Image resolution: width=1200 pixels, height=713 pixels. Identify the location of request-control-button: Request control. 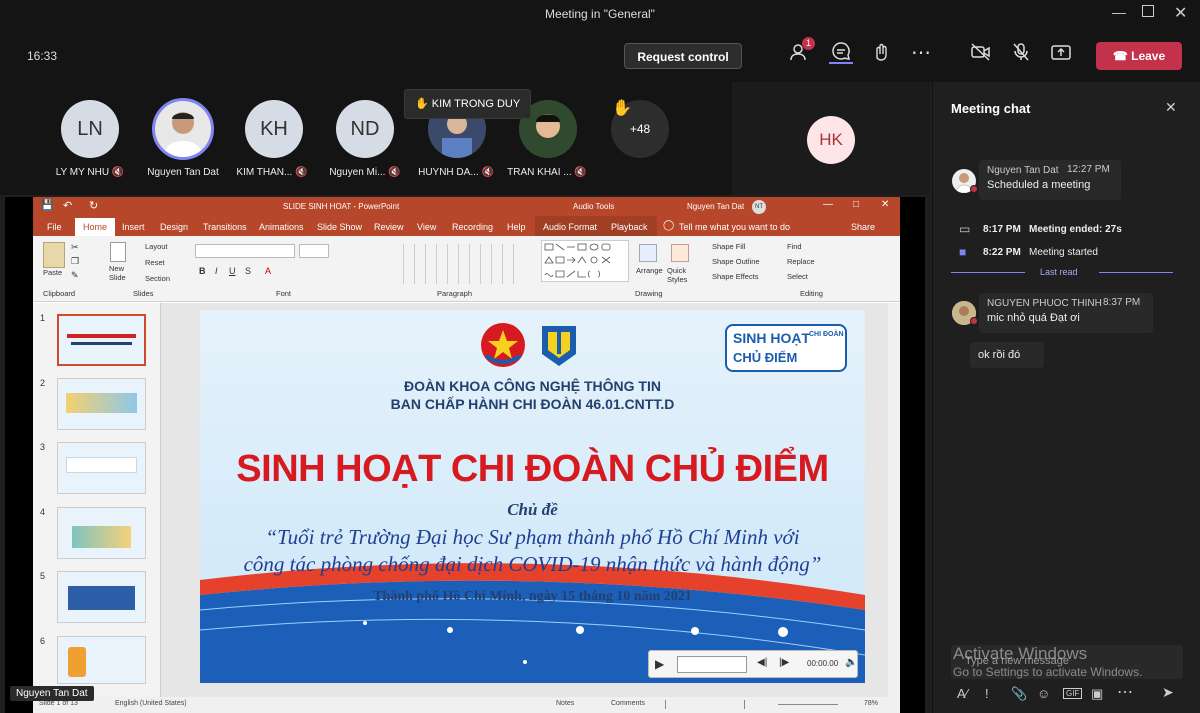
(683, 56).